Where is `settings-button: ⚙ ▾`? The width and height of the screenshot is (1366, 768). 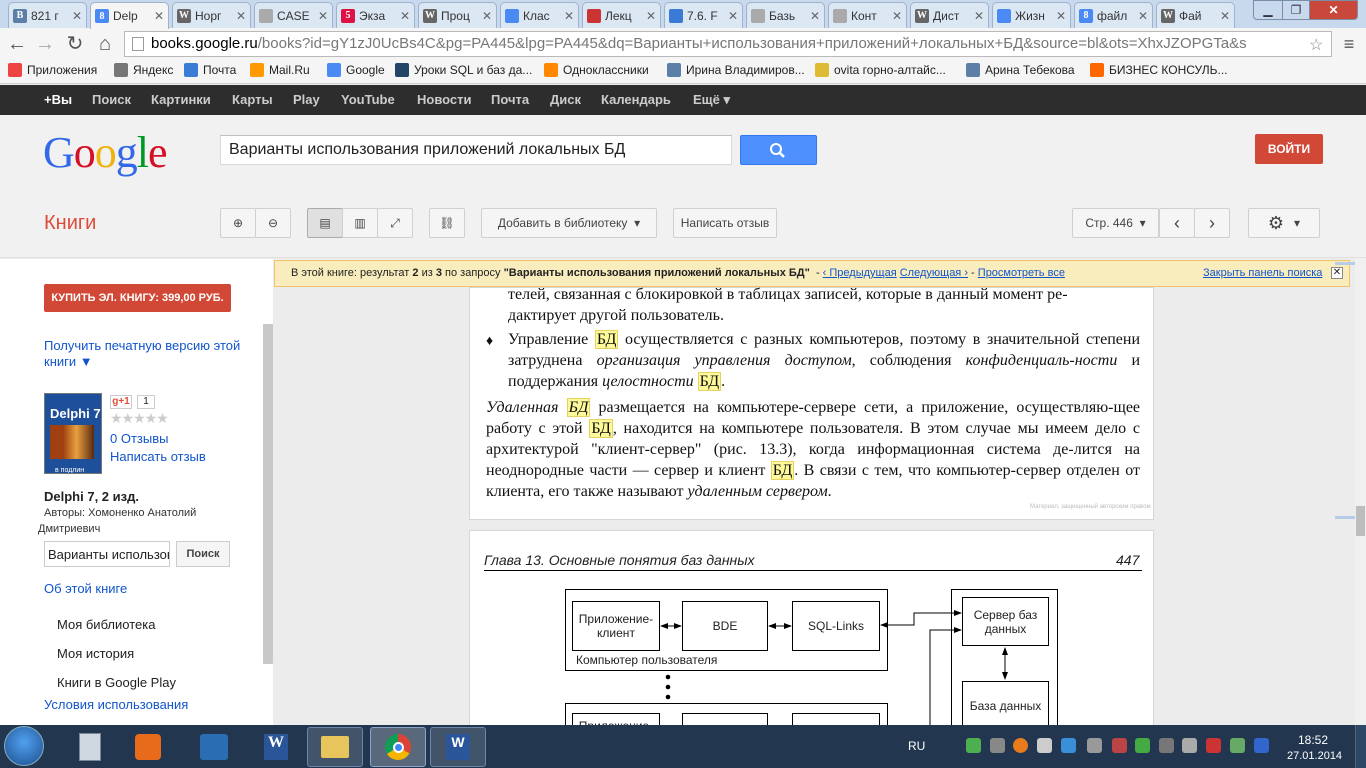
settings-button: ⚙ ▾ is located at coordinates (1284, 223).